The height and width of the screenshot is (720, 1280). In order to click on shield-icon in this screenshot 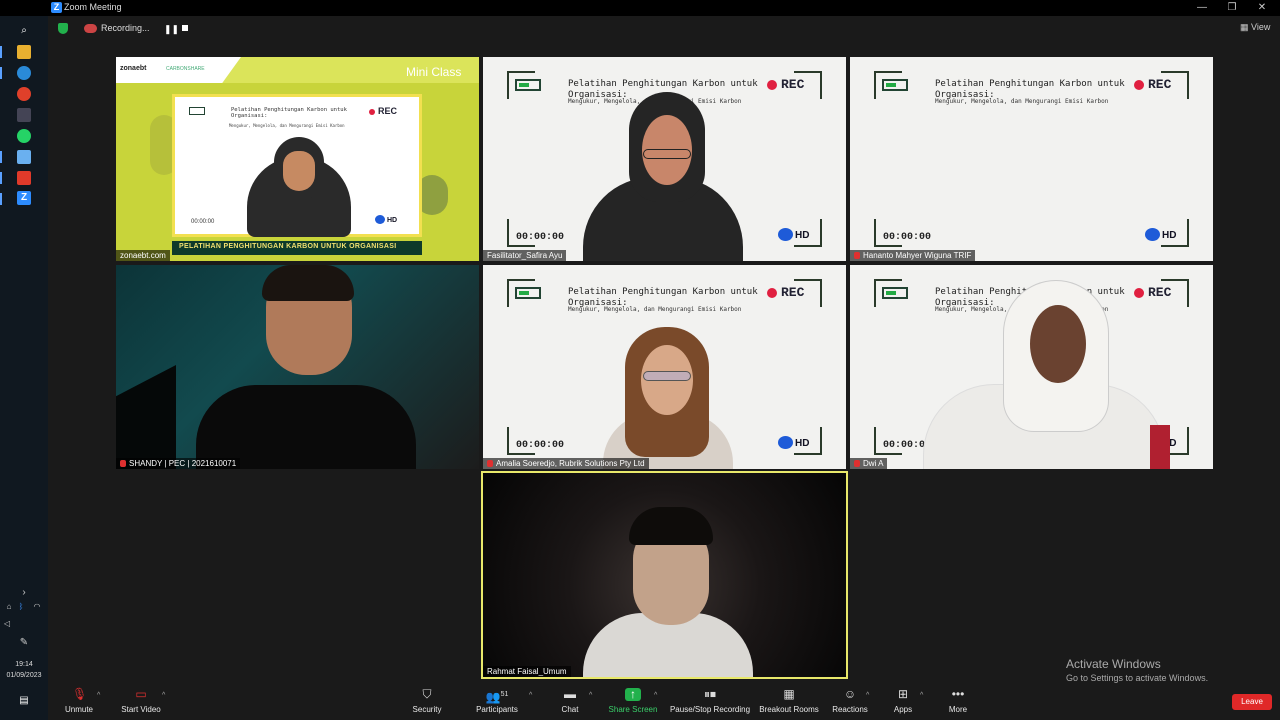, I will do `click(63, 28)`.